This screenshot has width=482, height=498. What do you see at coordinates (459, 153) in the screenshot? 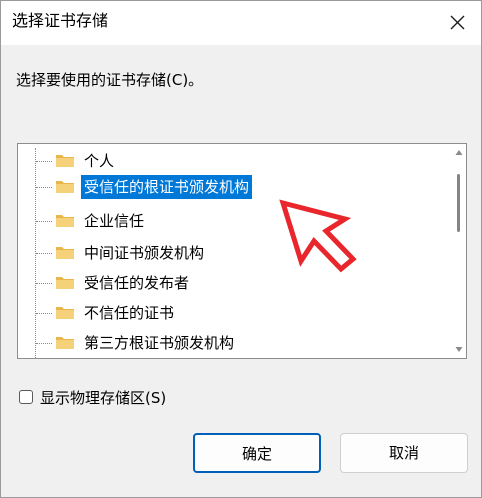
I see `scroll-up-arrow-icon` at bounding box center [459, 153].